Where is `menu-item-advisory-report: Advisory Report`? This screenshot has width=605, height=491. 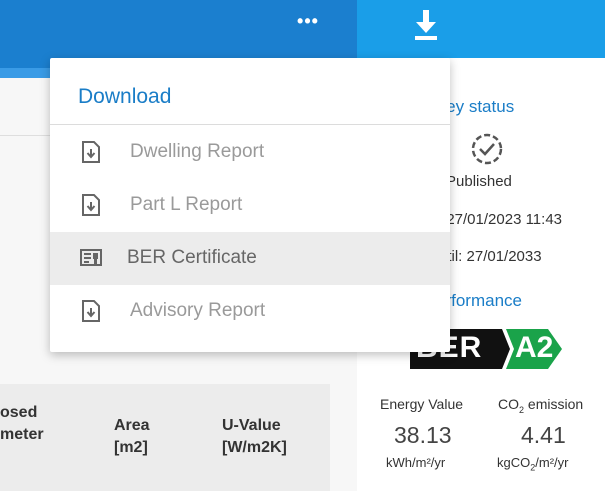
menu-item-advisory-report: Advisory Report is located at coordinates (250, 311).